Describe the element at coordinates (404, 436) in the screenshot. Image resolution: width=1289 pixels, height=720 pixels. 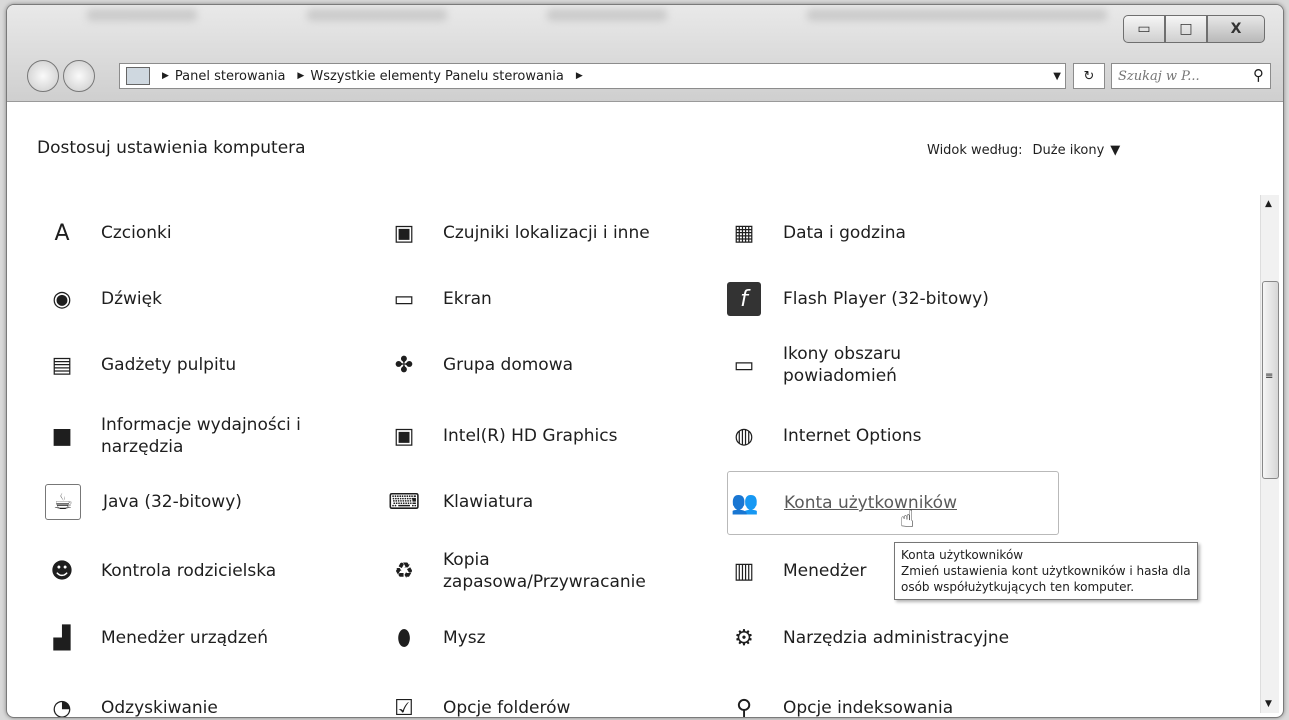
I see `intel-graphics-icon: ▣` at that location.